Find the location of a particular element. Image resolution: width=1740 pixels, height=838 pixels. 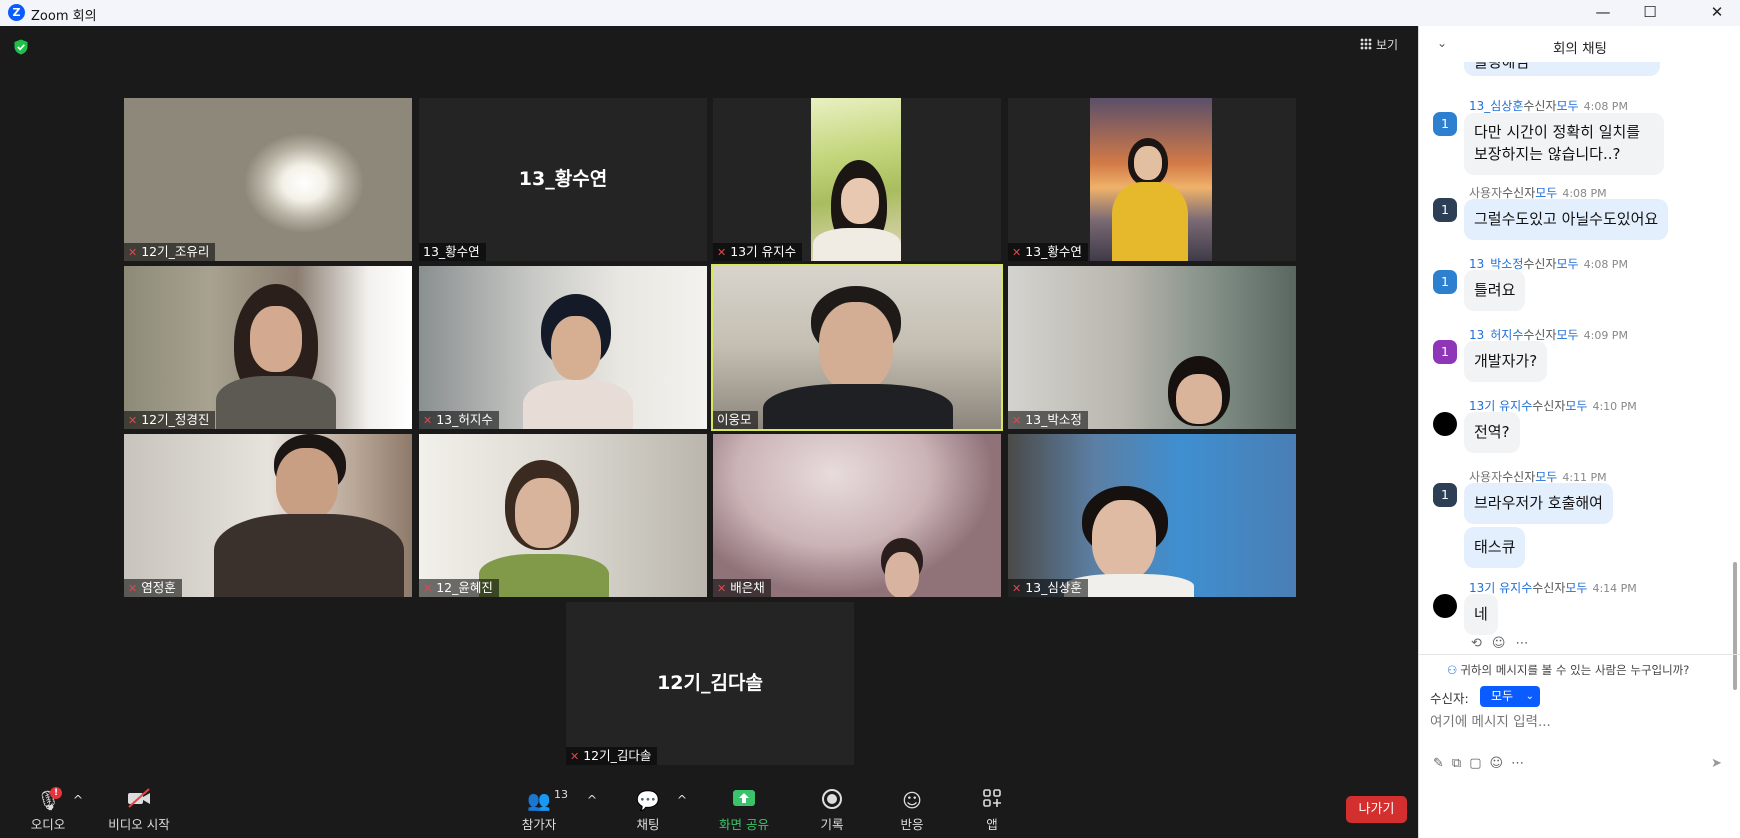

record-icon is located at coordinates (832, 799).